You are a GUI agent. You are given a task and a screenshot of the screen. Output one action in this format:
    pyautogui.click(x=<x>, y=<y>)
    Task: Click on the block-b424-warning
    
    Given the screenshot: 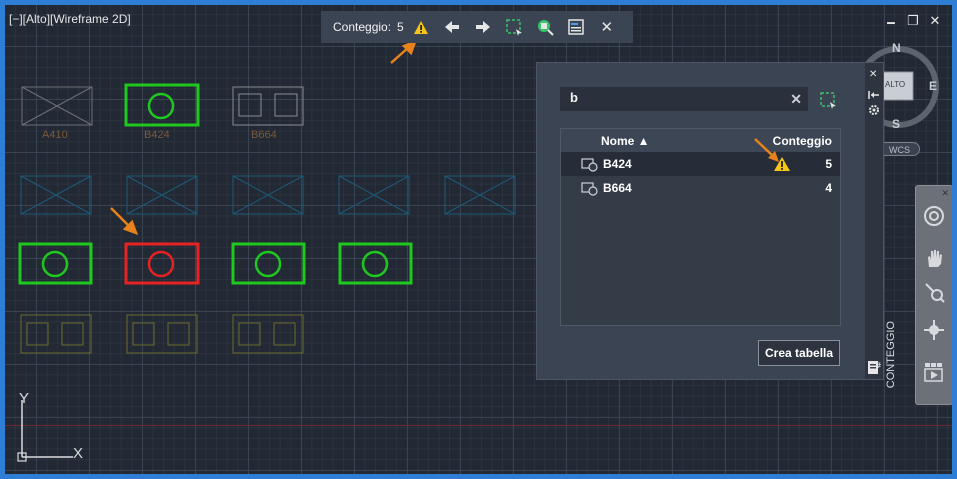 What is the action you would take?
    pyautogui.click(x=162, y=263)
    